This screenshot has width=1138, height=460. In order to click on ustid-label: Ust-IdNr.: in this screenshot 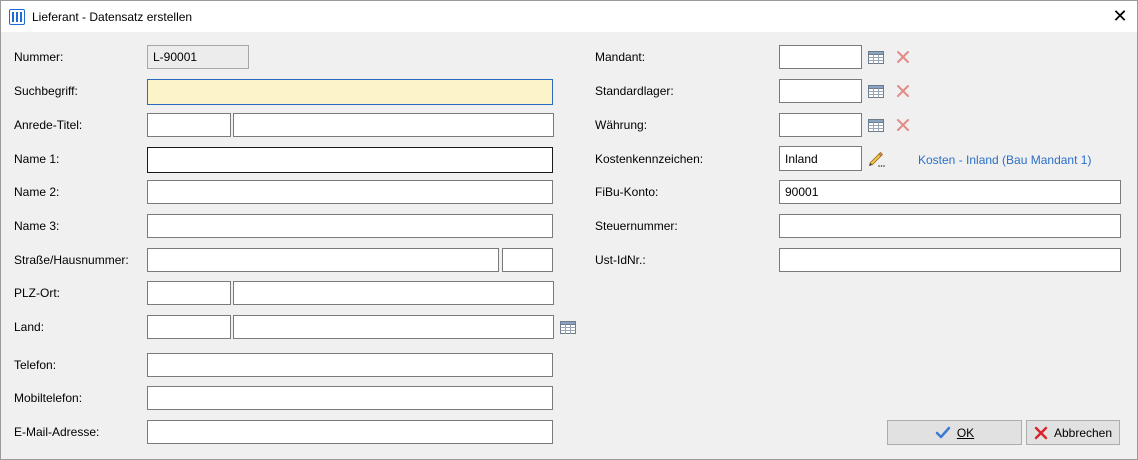, I will do `click(620, 260)`.